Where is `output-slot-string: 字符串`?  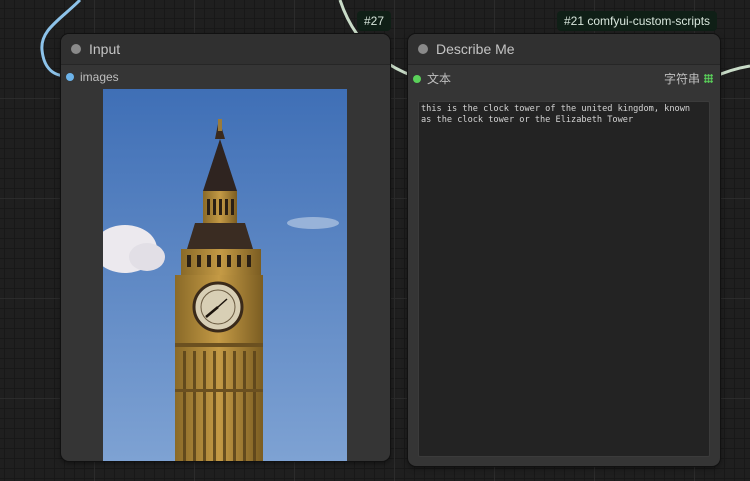 output-slot-string: 字符串 is located at coordinates (689, 78).